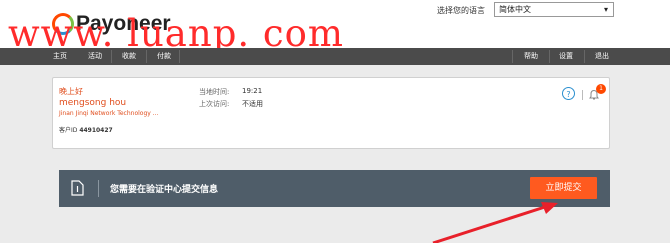 Image resolution: width=670 pixels, height=243 pixels. I want to click on language-select: 简体中文 ▾, so click(554, 9).